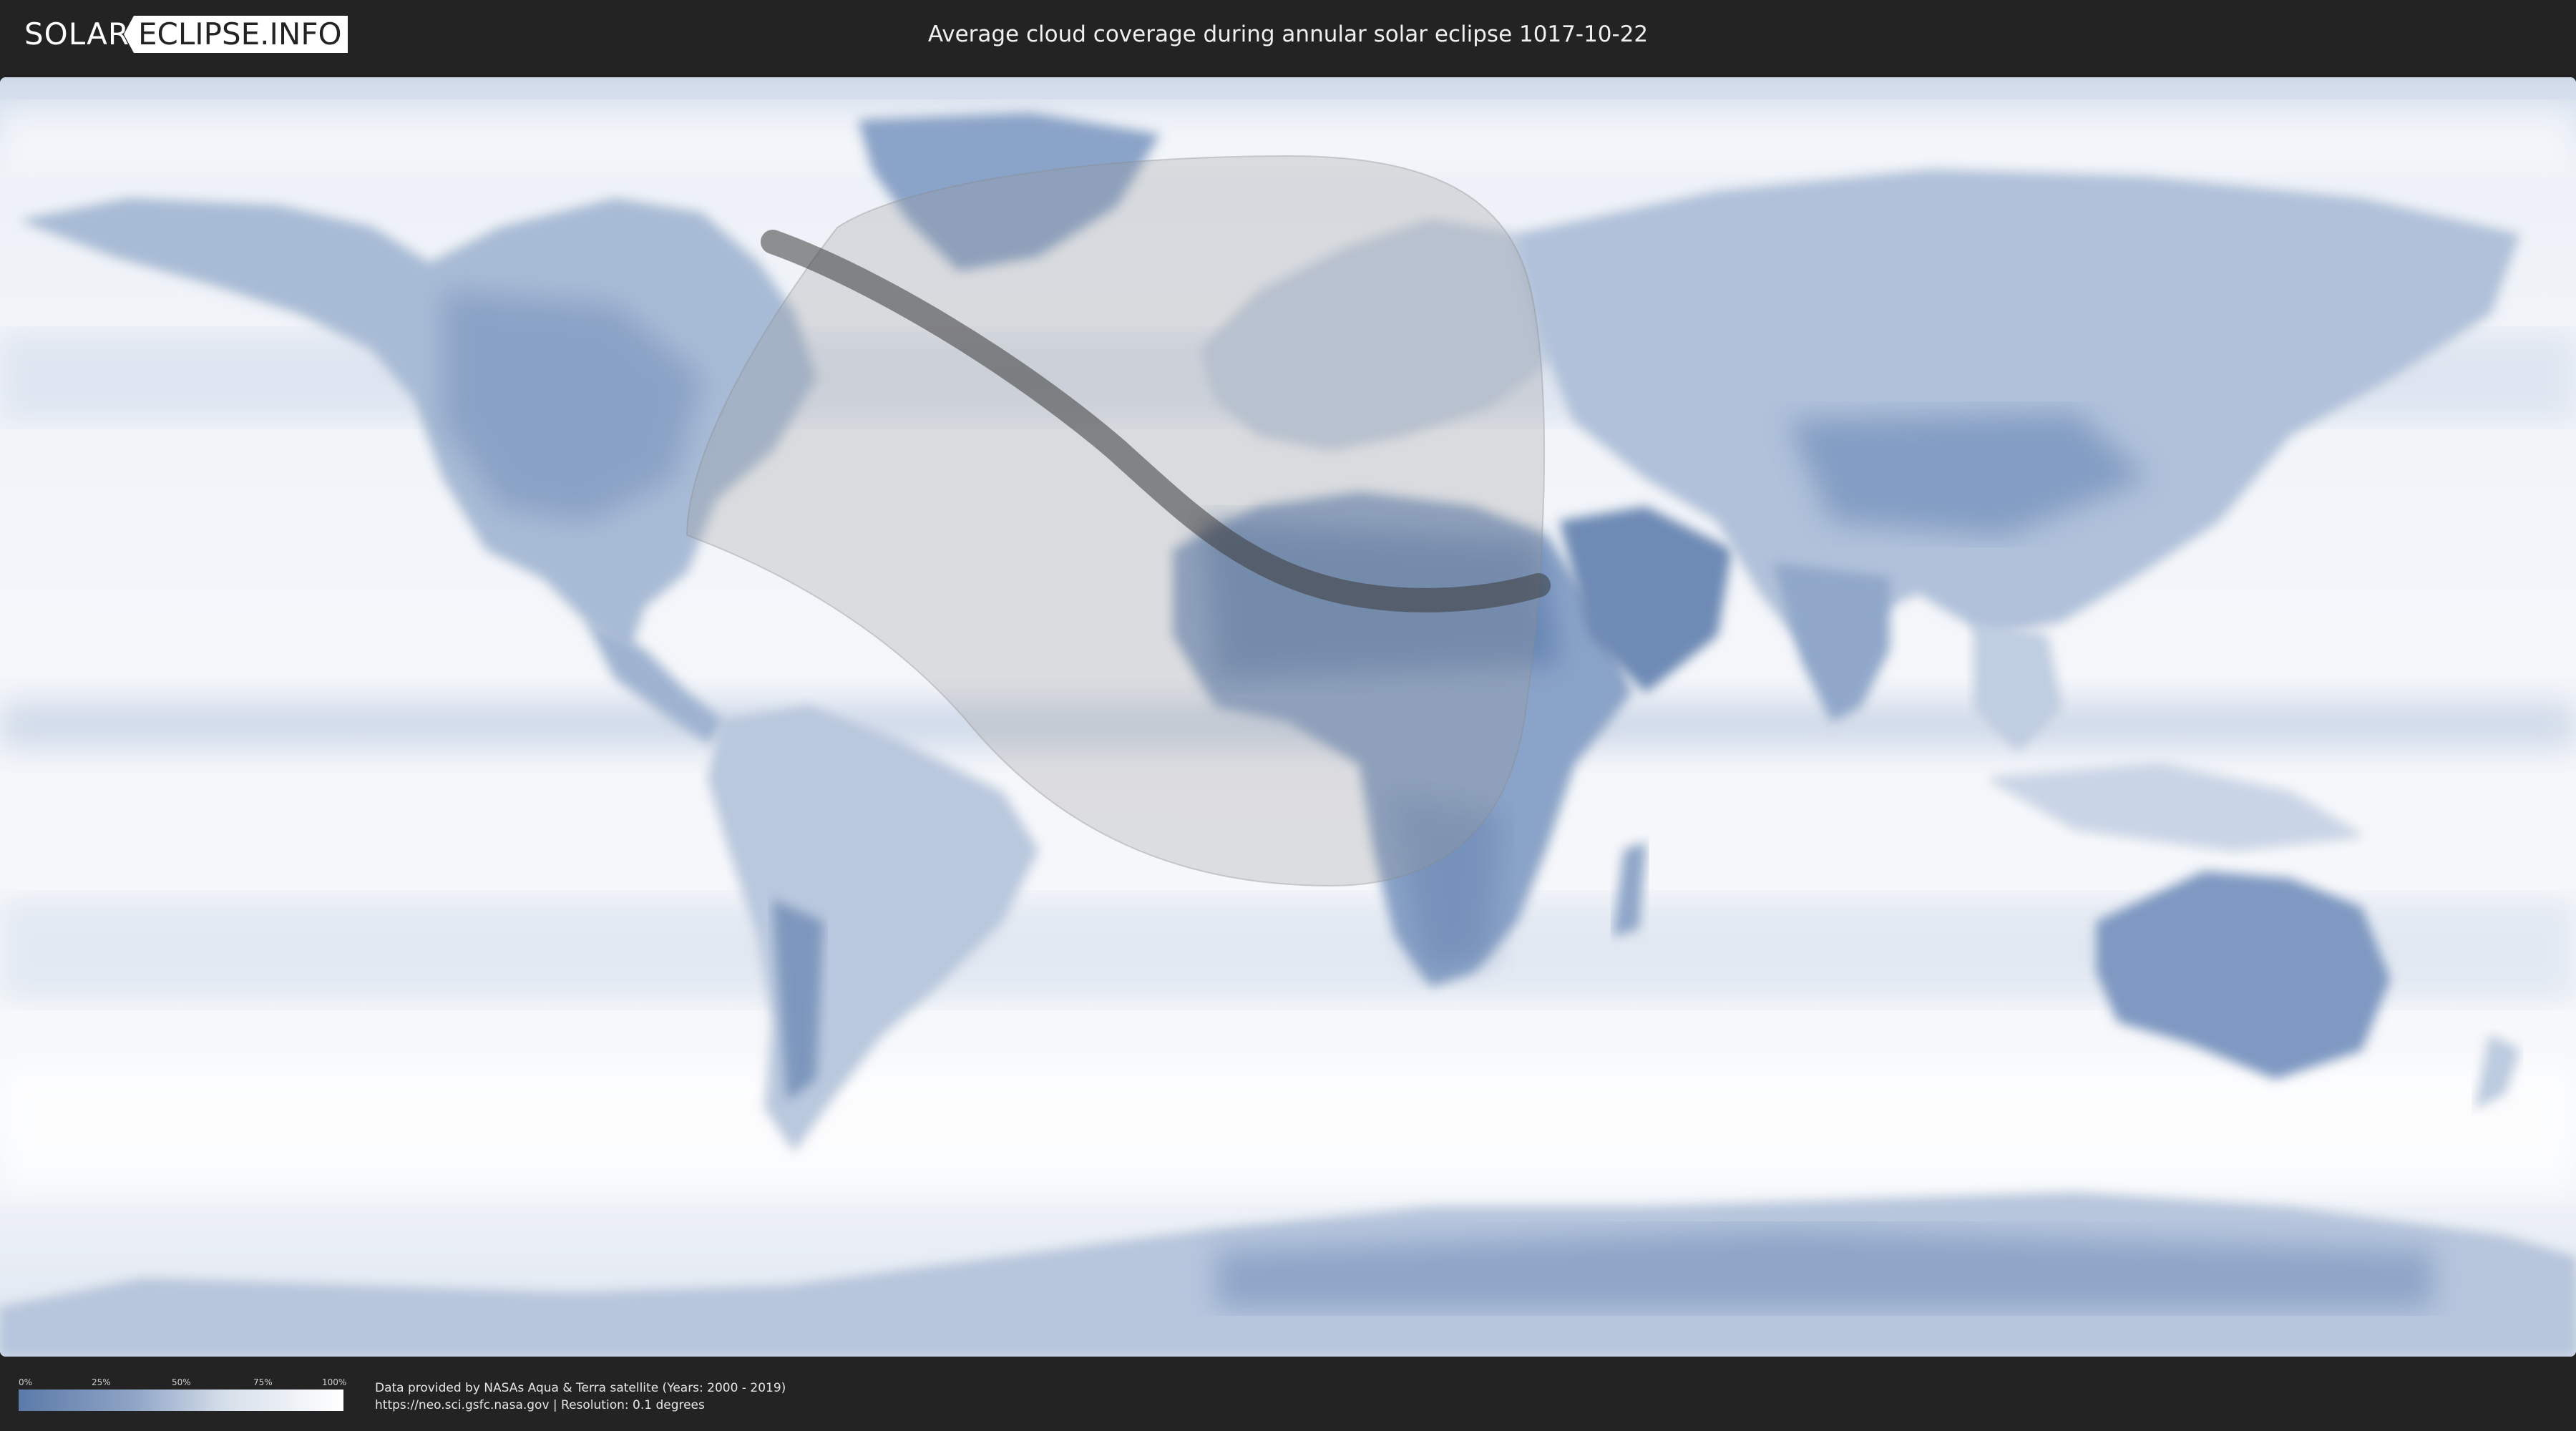 The image size is (2576, 1431). What do you see at coordinates (263, 1382) in the screenshot?
I see `legend-tick-75: 75%` at bounding box center [263, 1382].